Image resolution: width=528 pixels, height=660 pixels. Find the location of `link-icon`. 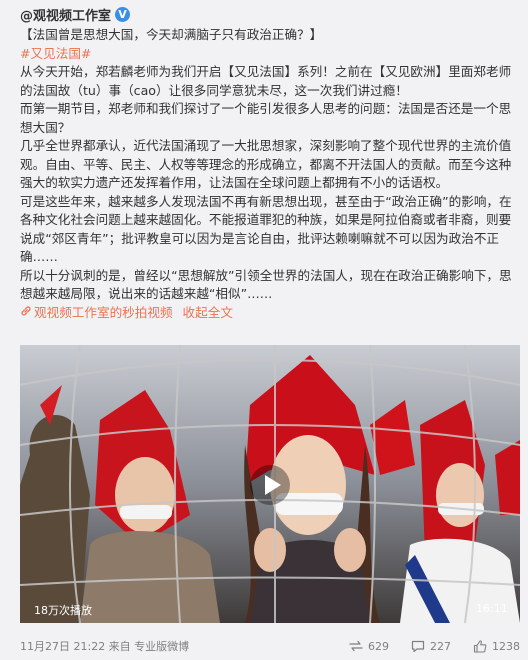

link-icon is located at coordinates (26, 314).